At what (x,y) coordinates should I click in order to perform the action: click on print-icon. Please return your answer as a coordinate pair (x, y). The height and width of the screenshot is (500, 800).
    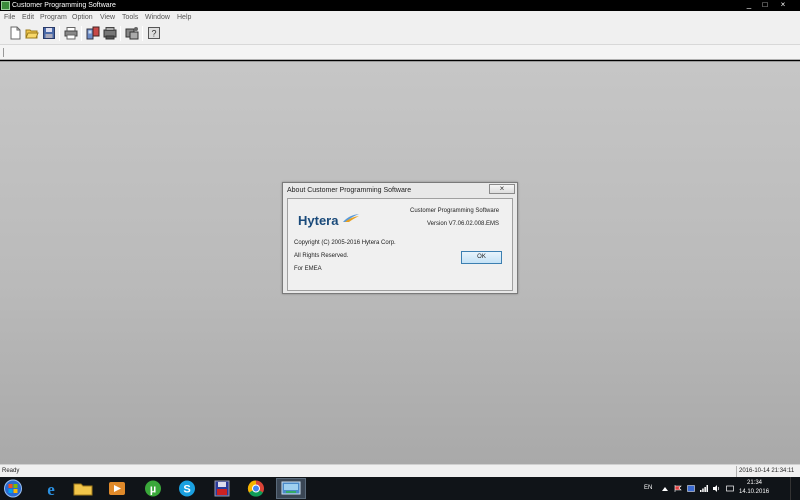
    Looking at the image, I should click on (71, 33).